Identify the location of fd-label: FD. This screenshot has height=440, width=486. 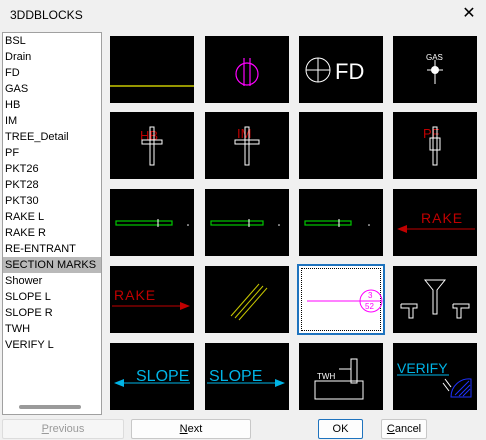
(349, 71).